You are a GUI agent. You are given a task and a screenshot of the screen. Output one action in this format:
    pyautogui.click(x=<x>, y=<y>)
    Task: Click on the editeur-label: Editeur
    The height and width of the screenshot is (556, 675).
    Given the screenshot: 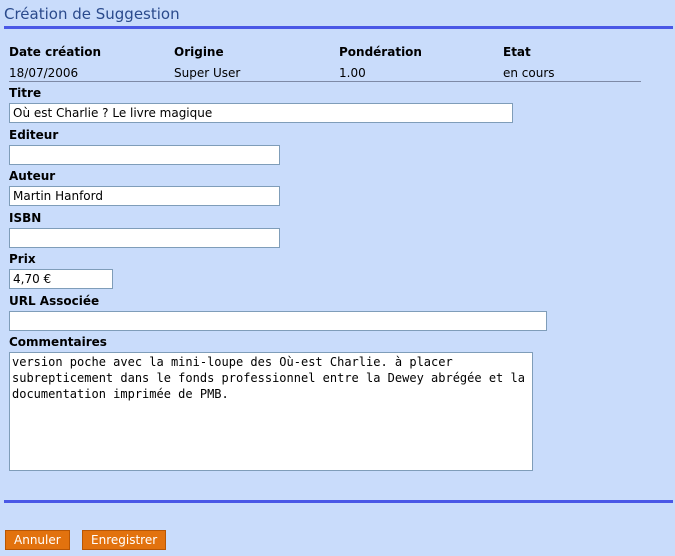 What is the action you would take?
    pyautogui.click(x=34, y=135)
    